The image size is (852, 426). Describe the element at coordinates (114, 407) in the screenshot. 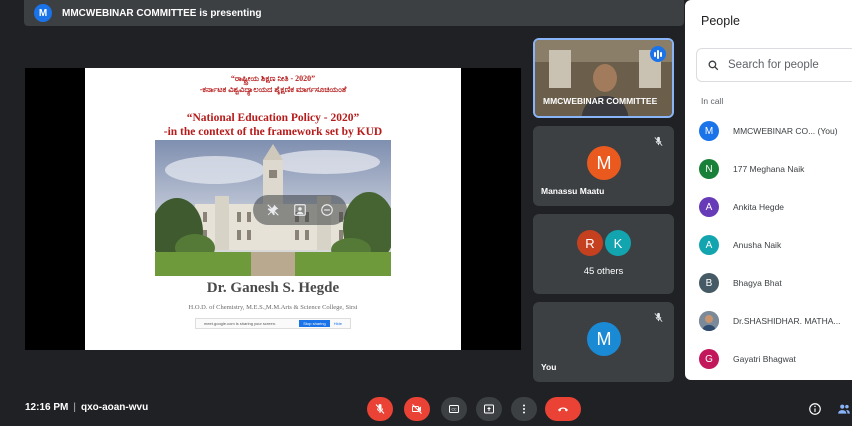

I see `meeting-code: qxo-aoan-wvu` at that location.